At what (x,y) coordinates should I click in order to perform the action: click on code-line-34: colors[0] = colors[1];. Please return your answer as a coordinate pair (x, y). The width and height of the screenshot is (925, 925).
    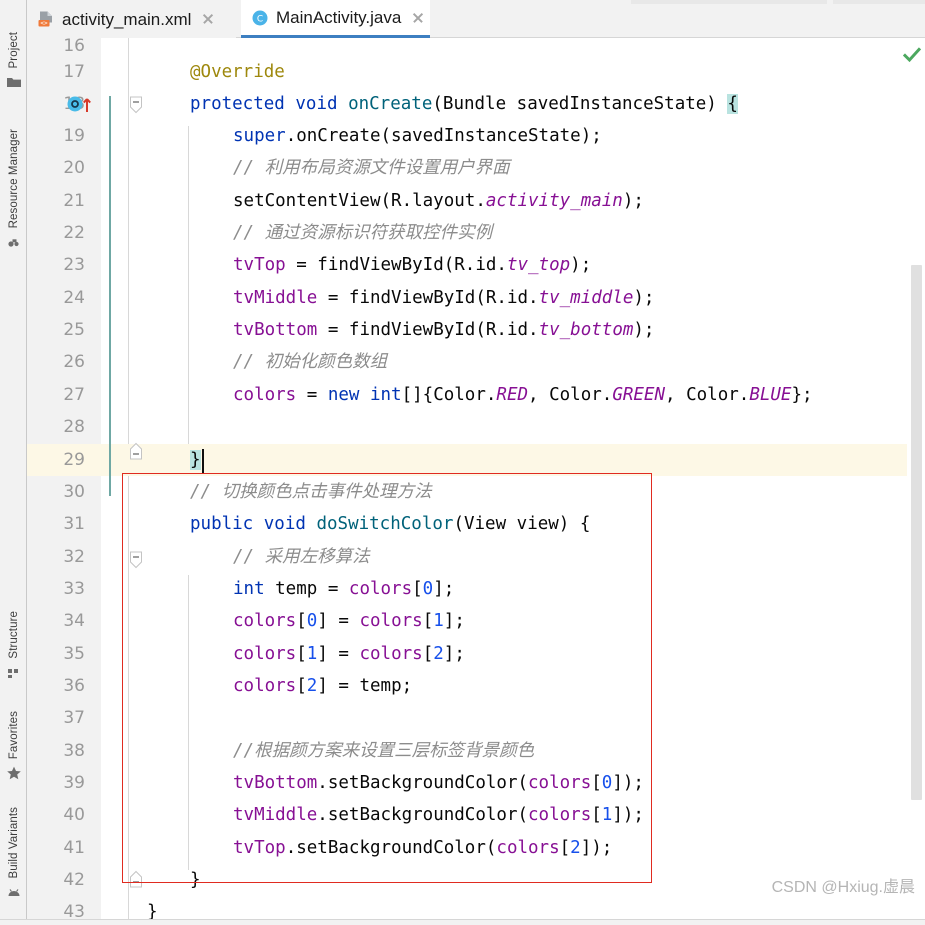
    Looking at the image, I should click on (349, 621).